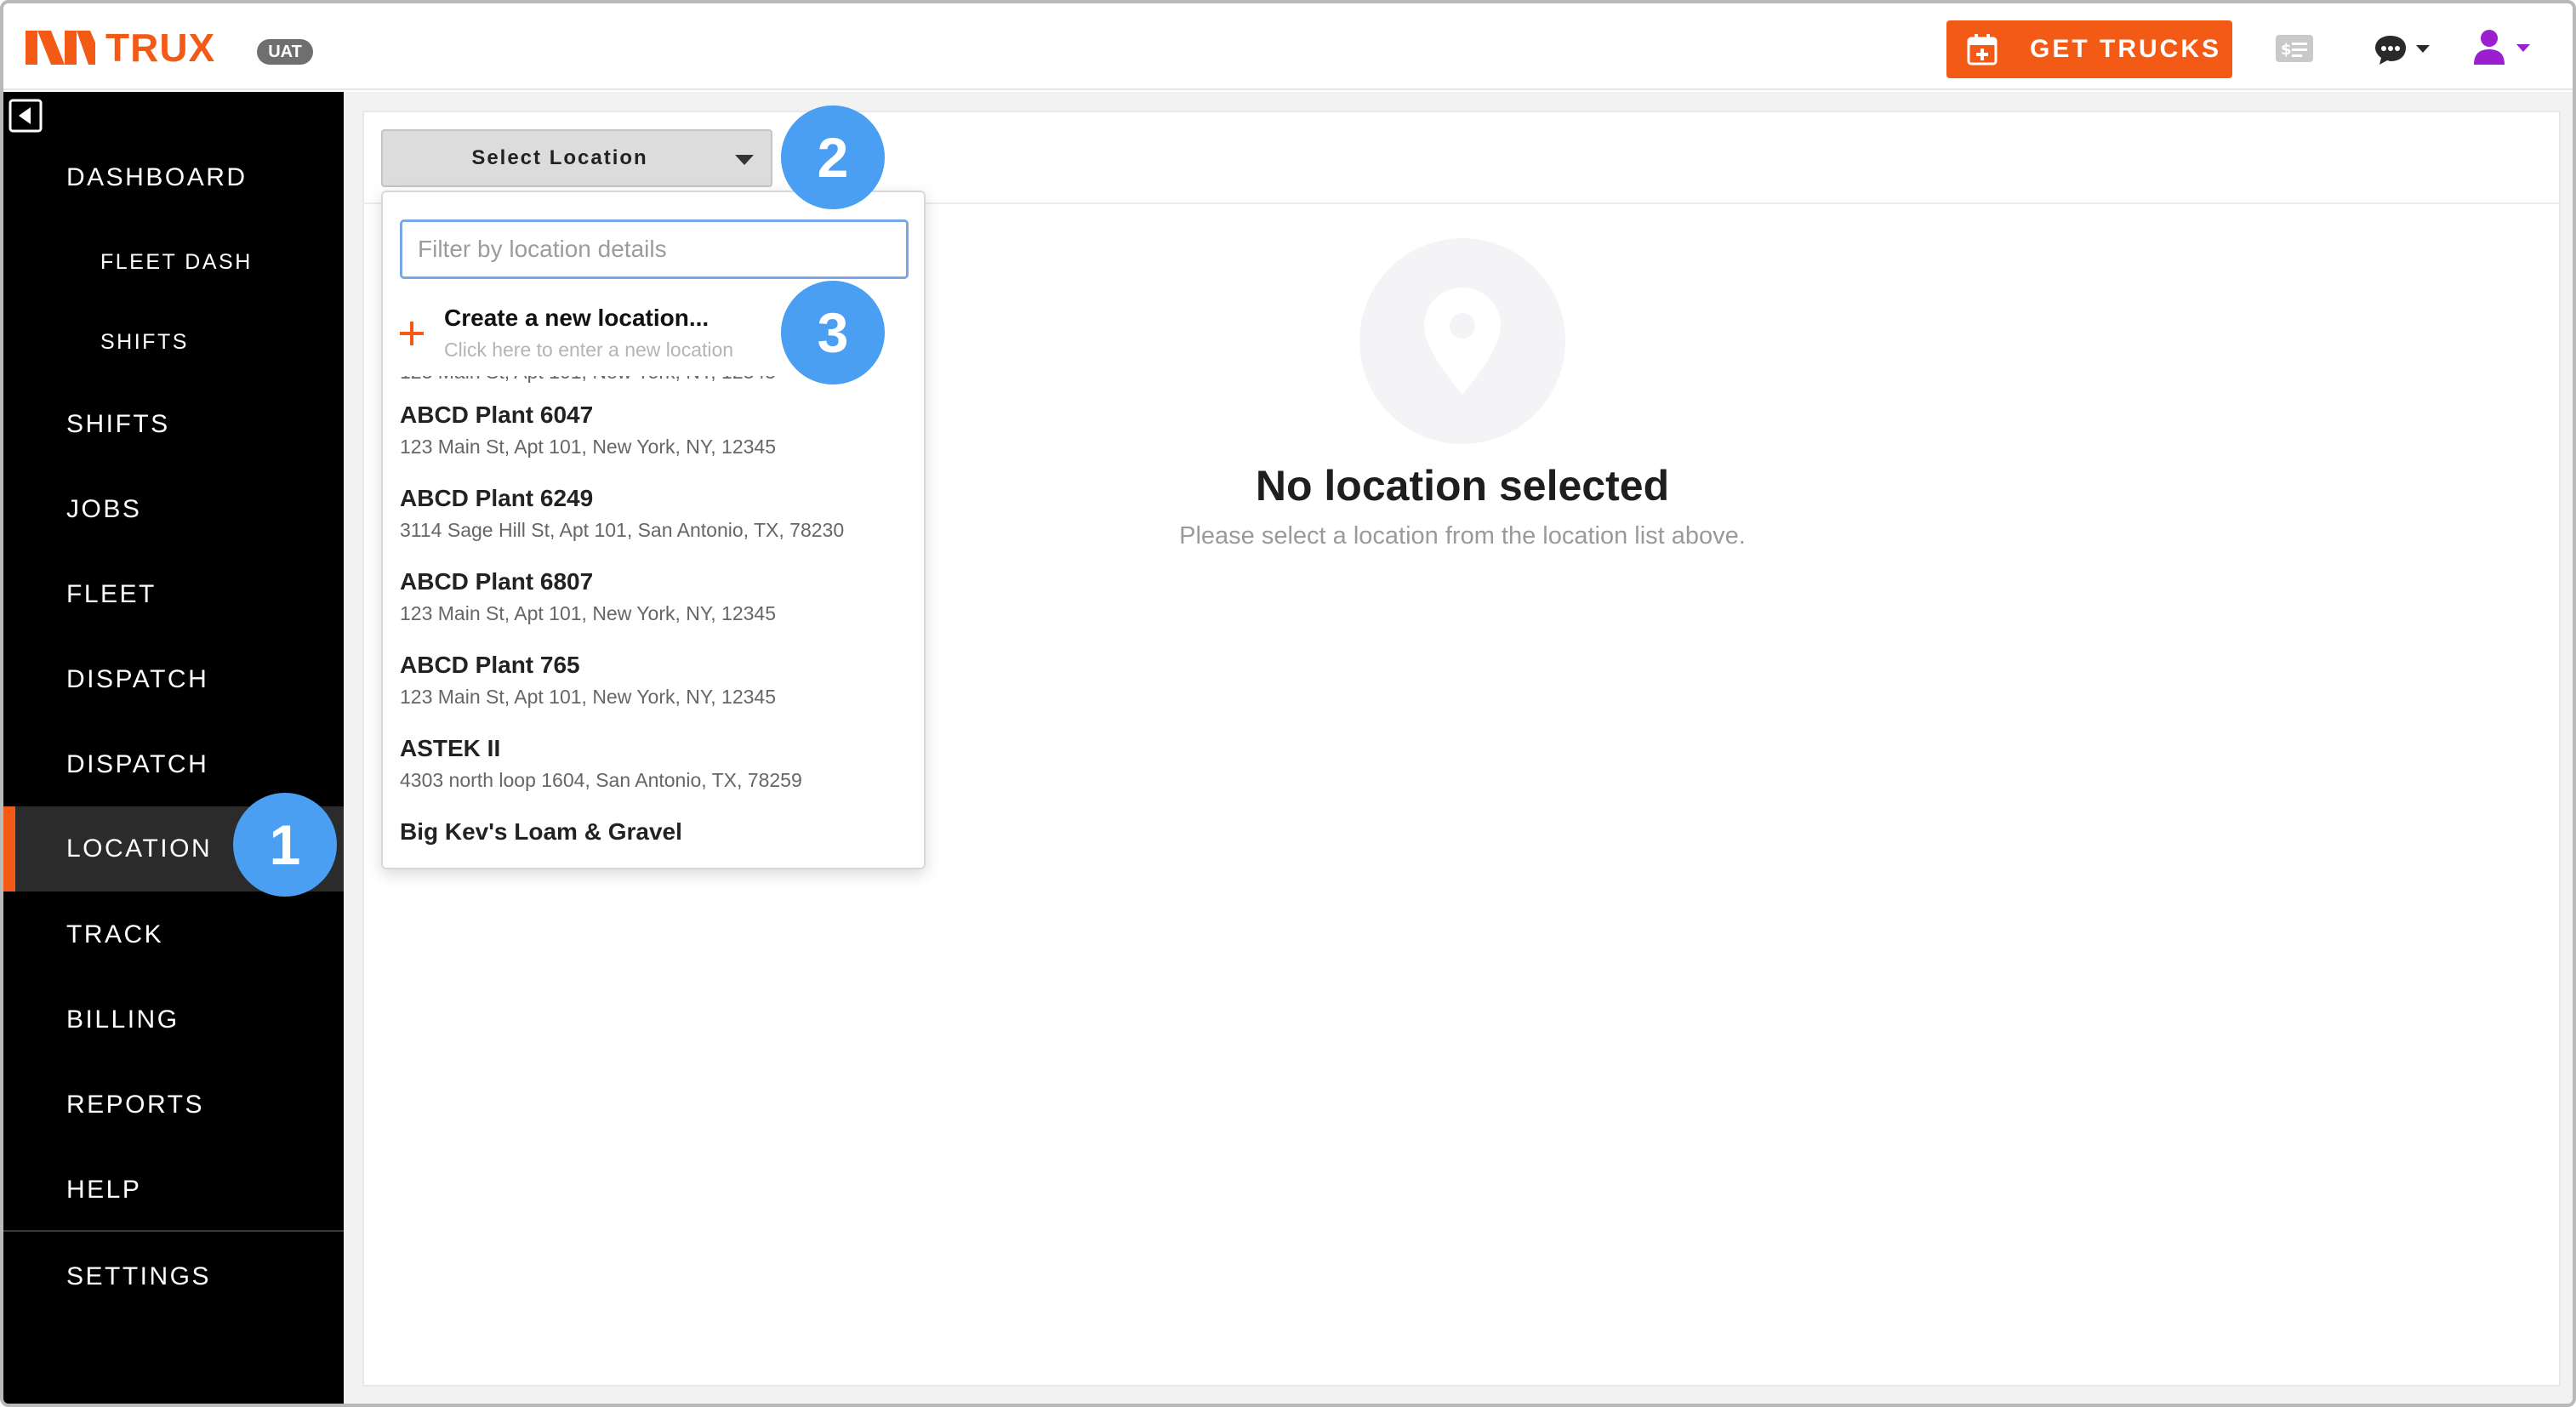  I want to click on get-trucks-label: GET TRUCKS, so click(2125, 49).